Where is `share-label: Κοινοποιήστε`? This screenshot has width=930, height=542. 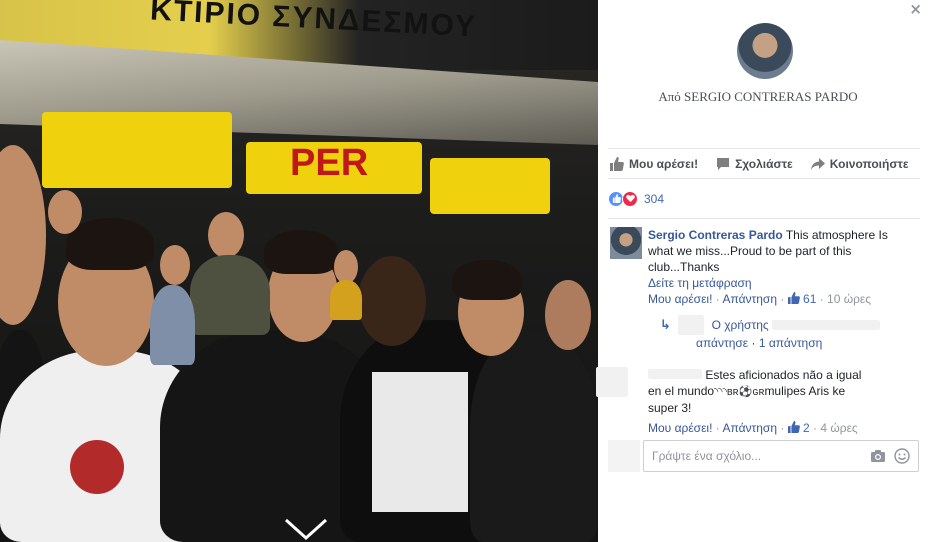
share-label: Κοινοποιήστε is located at coordinates (869, 163).